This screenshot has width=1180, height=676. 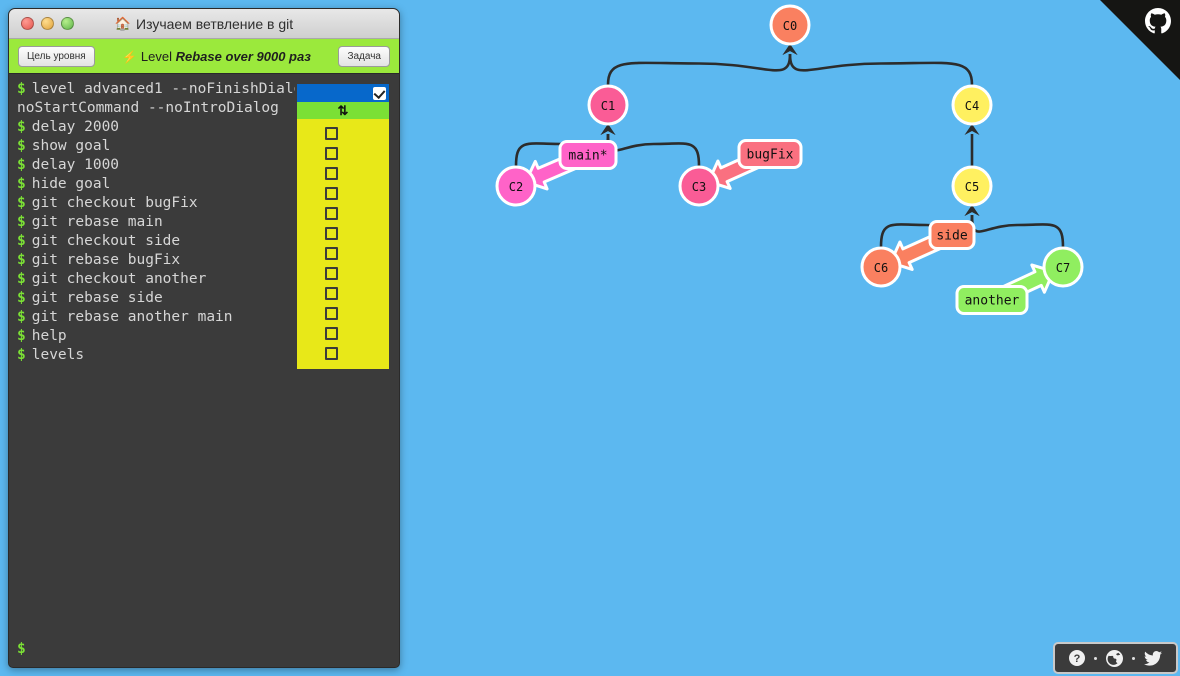 What do you see at coordinates (132, 317) in the screenshot?
I see `command-text: git rebase another main` at bounding box center [132, 317].